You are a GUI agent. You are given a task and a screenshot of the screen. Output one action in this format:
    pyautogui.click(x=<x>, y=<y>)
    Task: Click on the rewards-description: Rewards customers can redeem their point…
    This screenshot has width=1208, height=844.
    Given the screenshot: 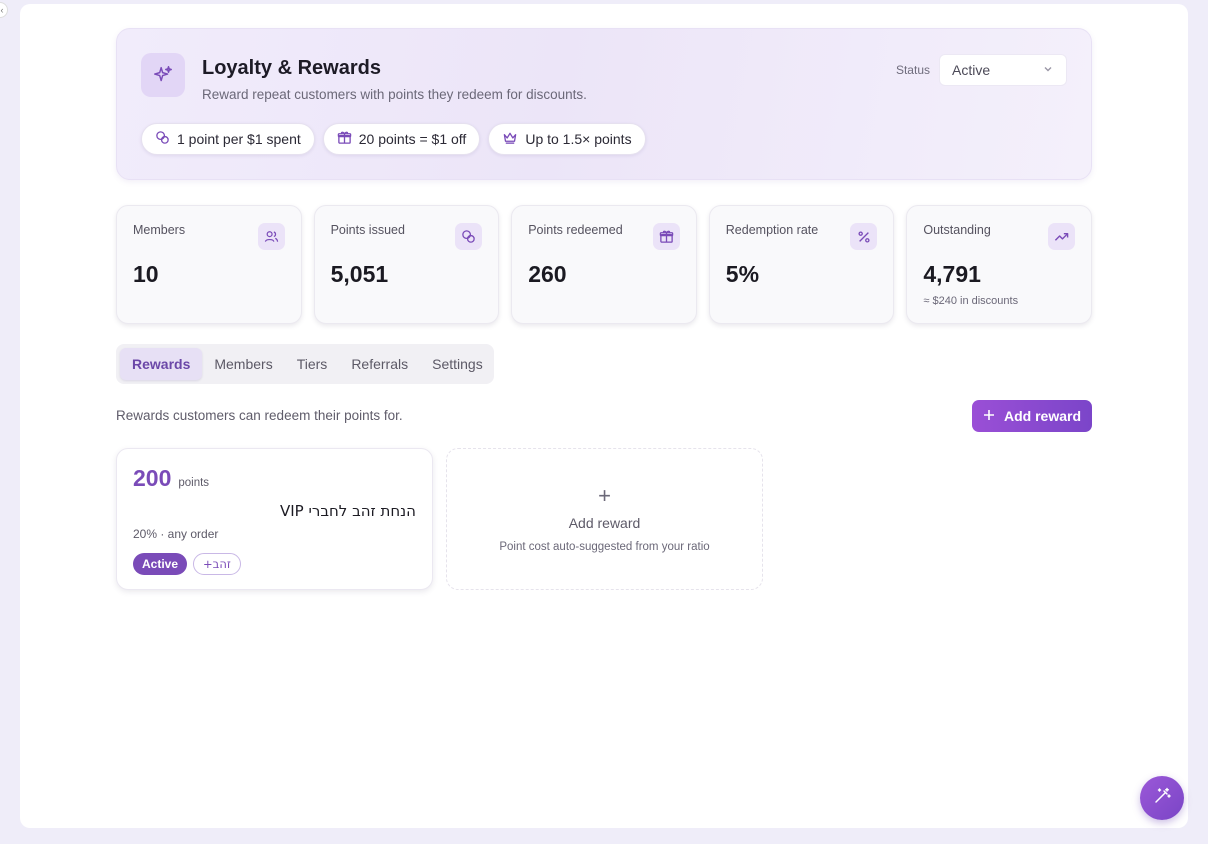 What is the action you would take?
    pyautogui.click(x=259, y=415)
    